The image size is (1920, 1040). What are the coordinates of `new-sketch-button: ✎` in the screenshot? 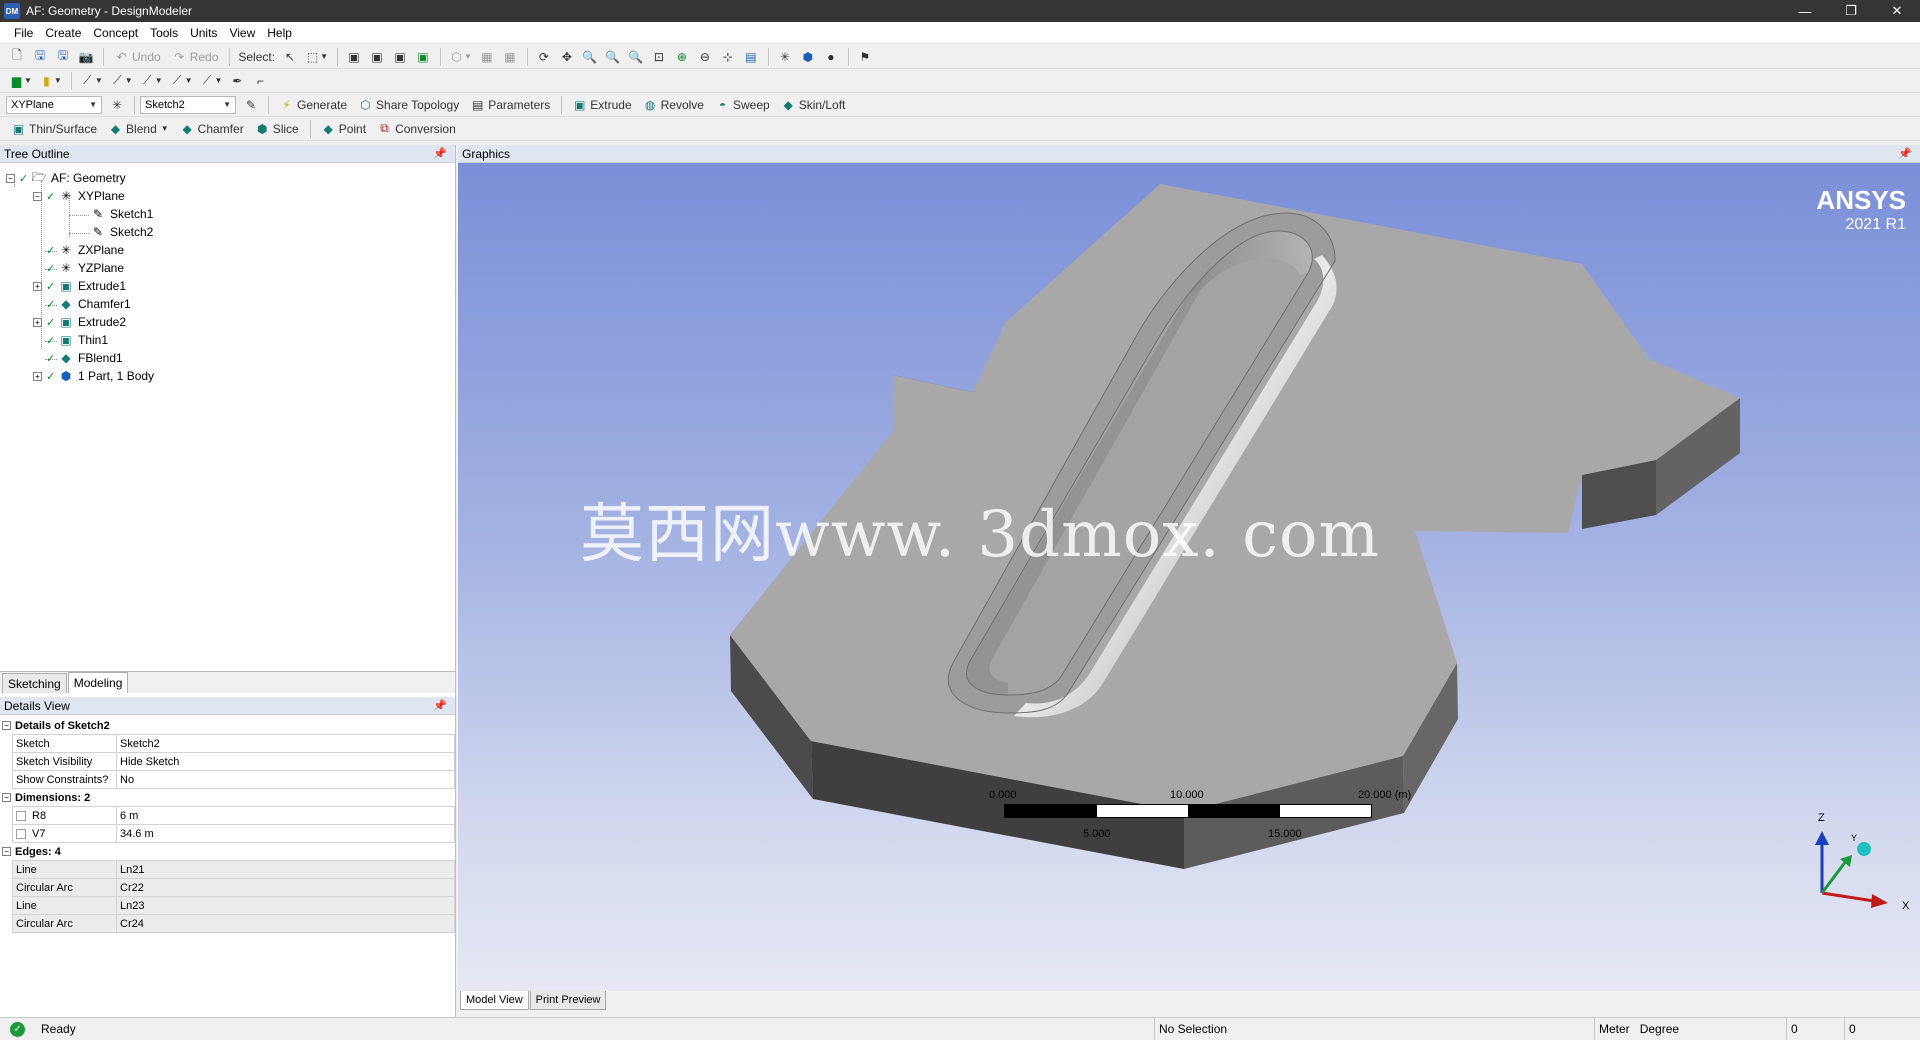 It's located at (251, 105).